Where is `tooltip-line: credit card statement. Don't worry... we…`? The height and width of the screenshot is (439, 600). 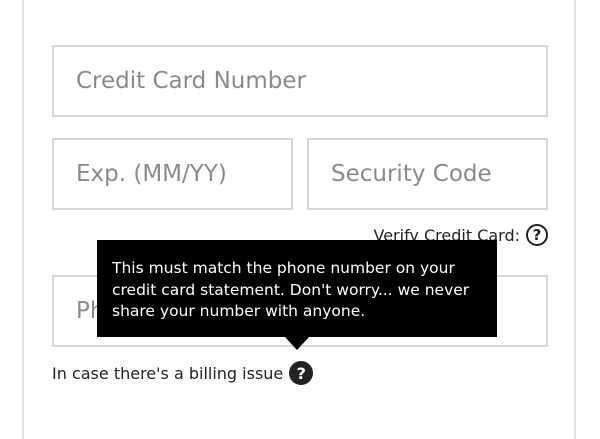
tooltip-line: credit card statement. Don't worry... we… is located at coordinates (291, 289).